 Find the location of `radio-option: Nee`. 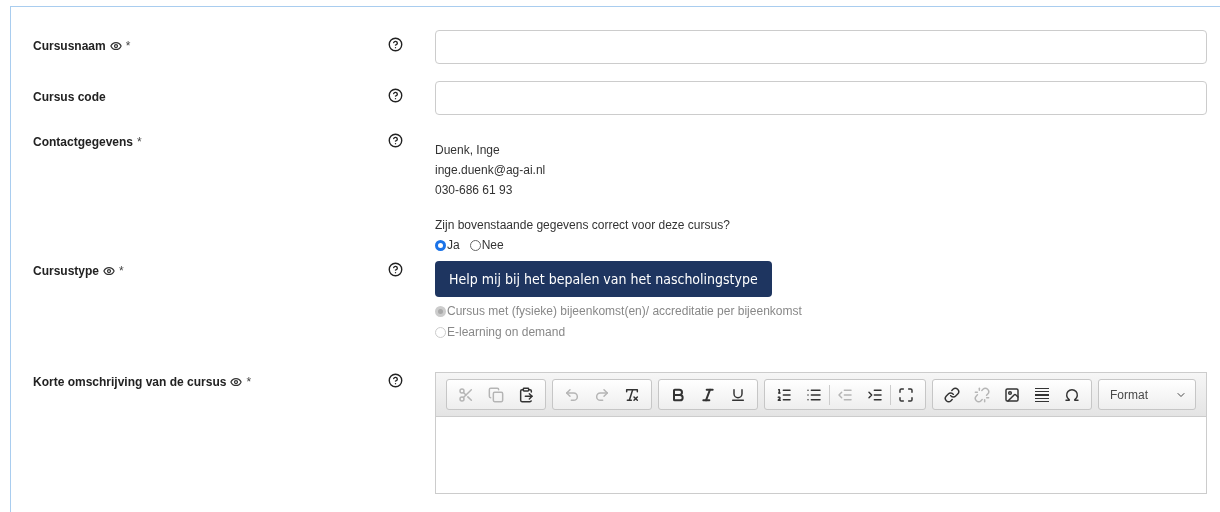

radio-option: Nee is located at coordinates (486, 245).